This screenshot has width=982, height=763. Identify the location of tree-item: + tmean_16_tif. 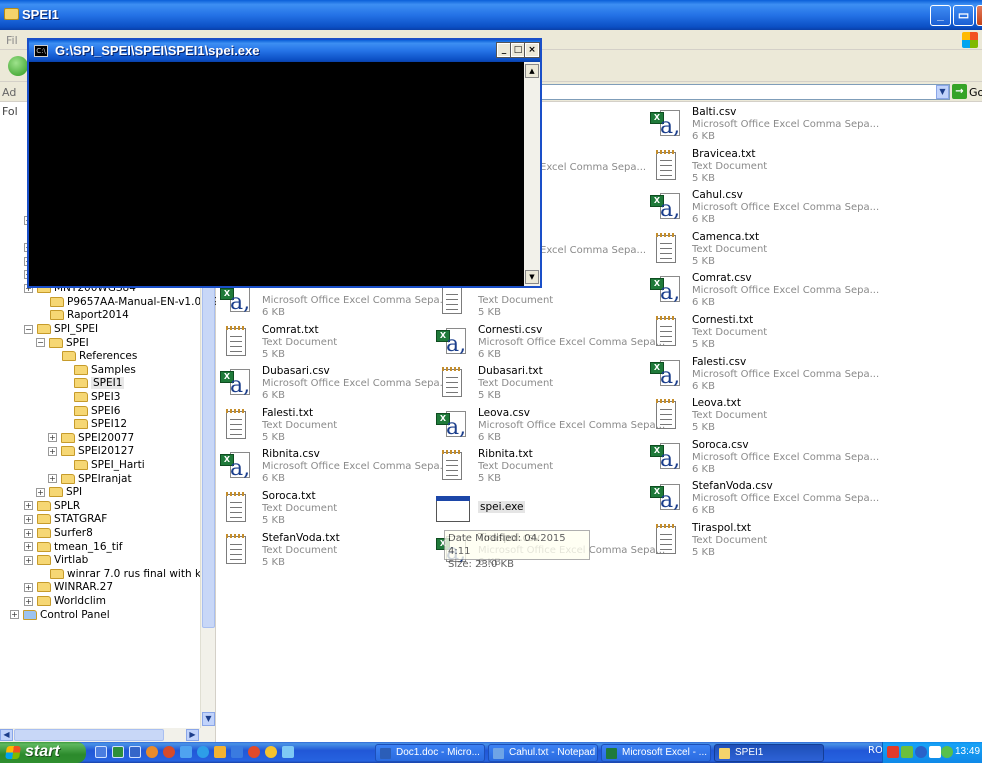
(73, 548).